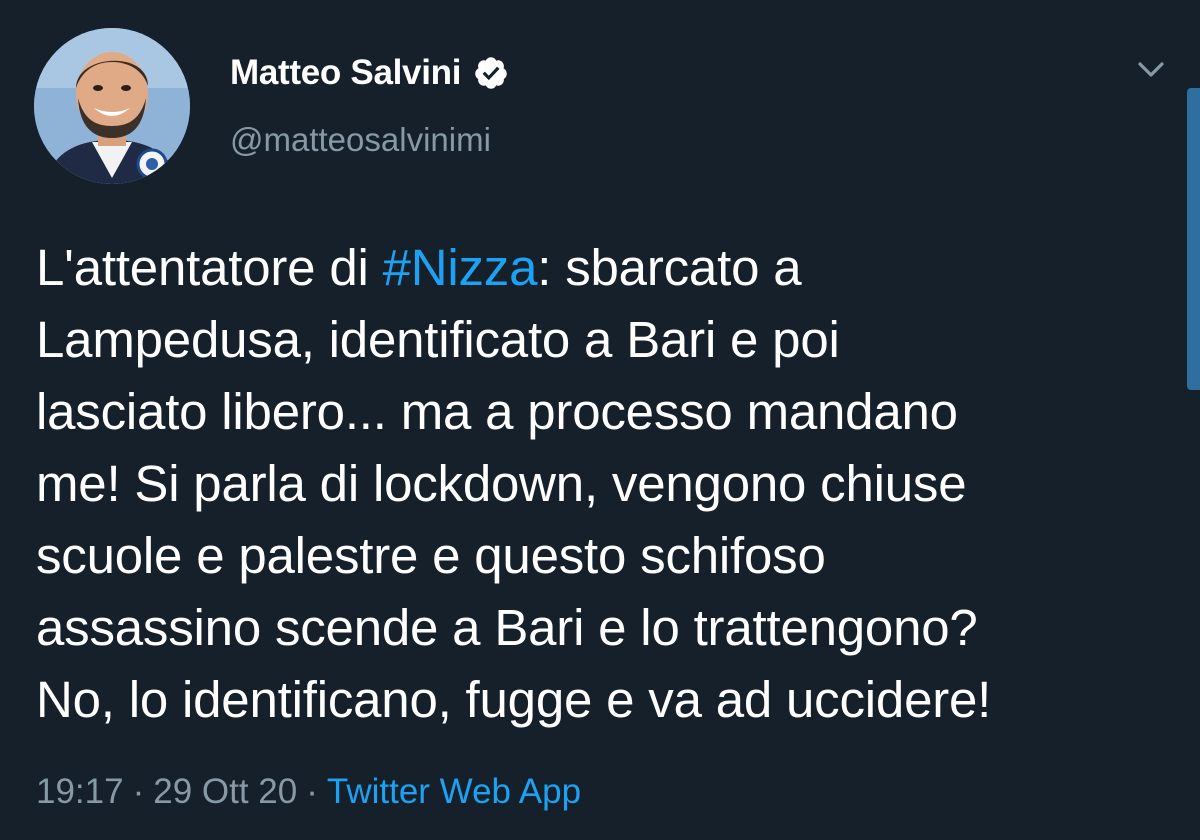 This screenshot has width=1200, height=840. Describe the element at coordinates (360, 140) in the screenshot. I see `author-handle: @matteosalvinimi` at that location.